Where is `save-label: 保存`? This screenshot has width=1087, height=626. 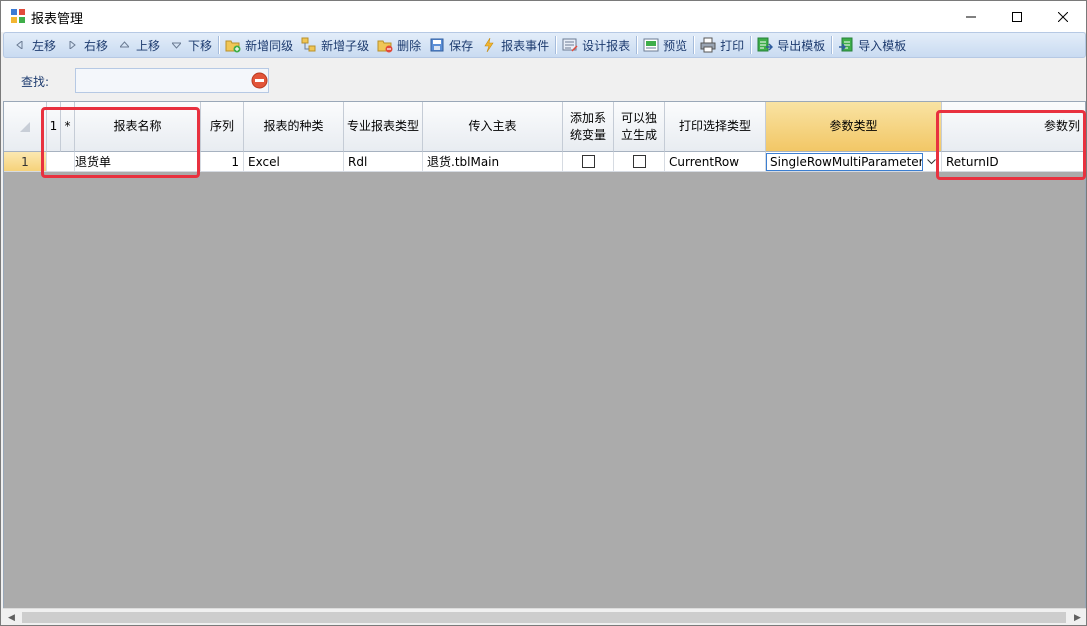
save-label: 保存 is located at coordinates (461, 45).